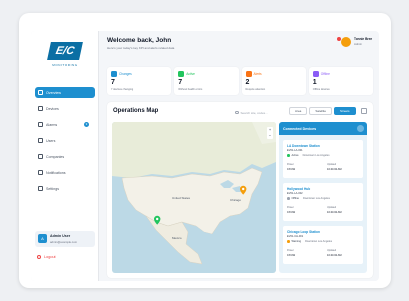  What do you see at coordinates (363, 111) in the screenshot?
I see `layout-toggle-icon` at bounding box center [363, 111].